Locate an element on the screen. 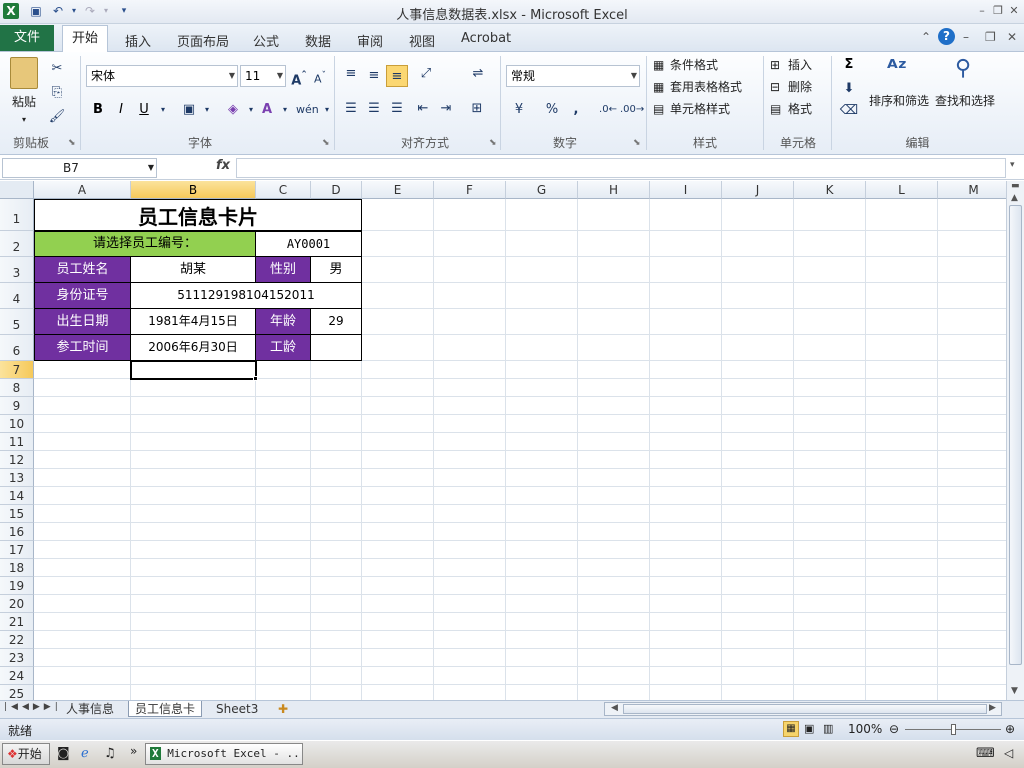  font-launcher-icon: ⬊ is located at coordinates (326, 143).